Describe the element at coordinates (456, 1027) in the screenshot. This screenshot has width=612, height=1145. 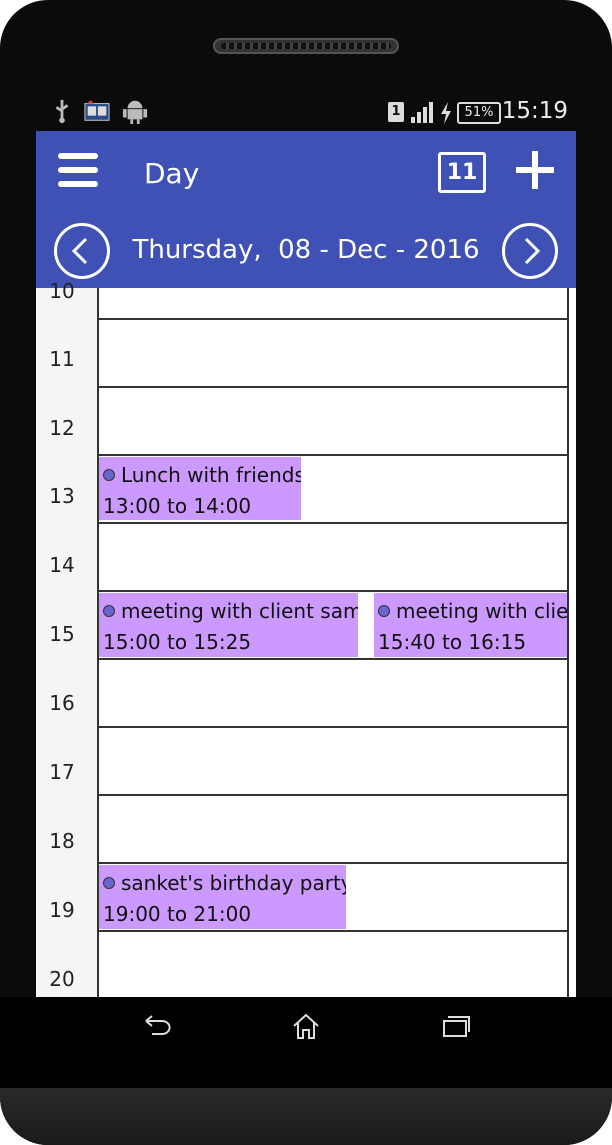
I see `recents-icon` at that location.